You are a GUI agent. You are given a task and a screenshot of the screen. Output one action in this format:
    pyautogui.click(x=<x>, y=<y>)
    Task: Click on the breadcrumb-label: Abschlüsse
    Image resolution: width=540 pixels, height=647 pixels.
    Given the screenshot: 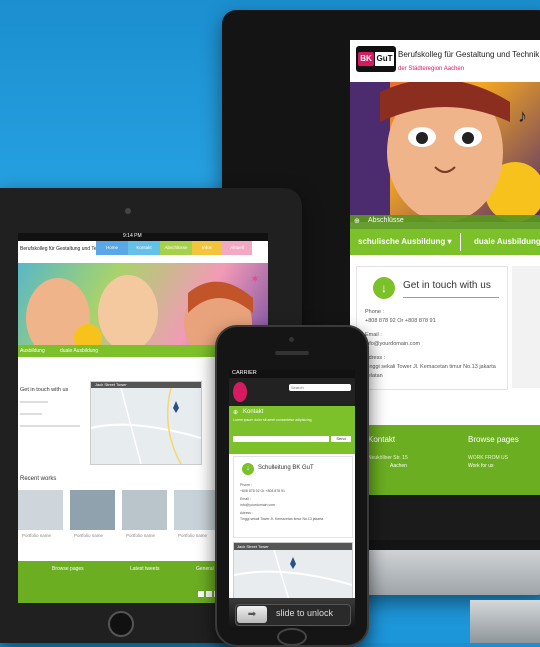 What is the action you would take?
    pyautogui.click(x=386, y=220)
    